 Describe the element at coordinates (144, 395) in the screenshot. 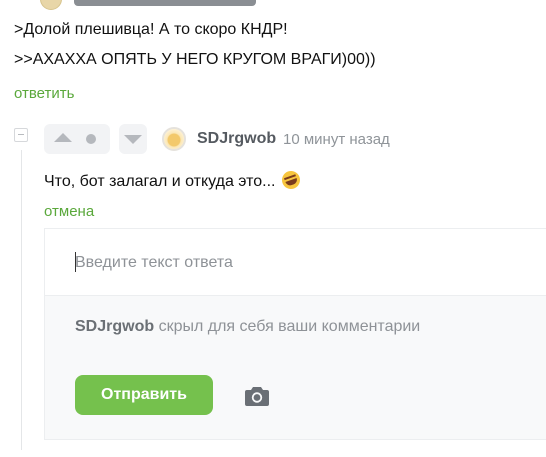

I see `send-button: Отправить` at that location.